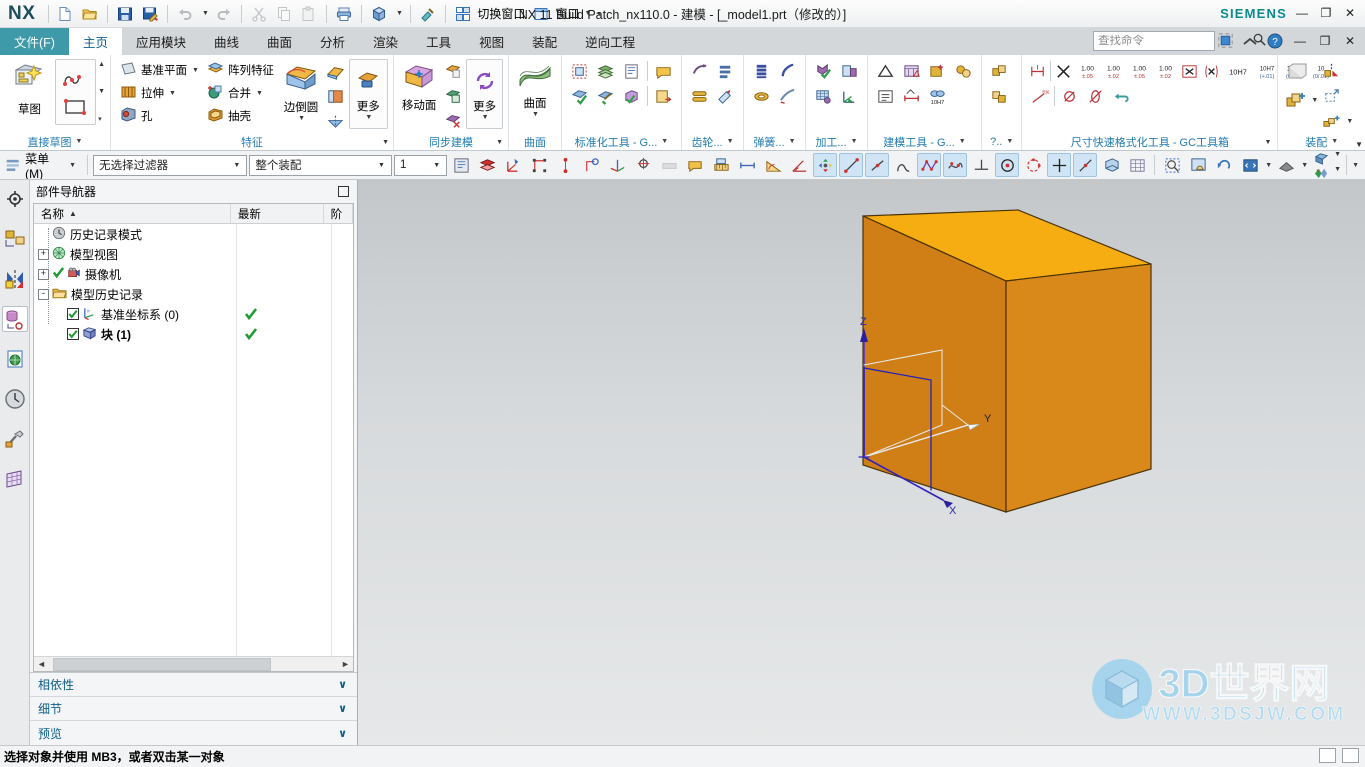  Describe the element at coordinates (1334, 141) in the screenshot. I see `assembly-dialog-launcher-icon: ▼` at that location.